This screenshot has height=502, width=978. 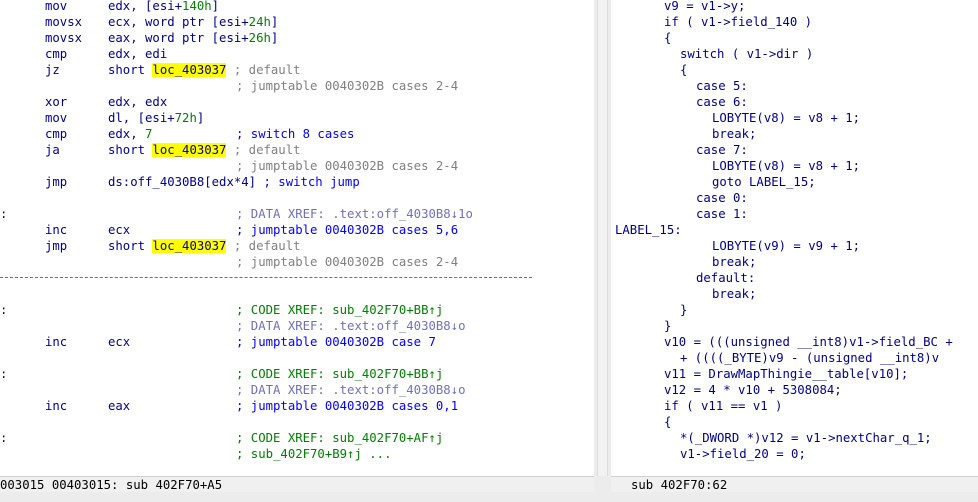 I want to click on pseudo-line: goto LABEL_15;, so click(x=764, y=182).